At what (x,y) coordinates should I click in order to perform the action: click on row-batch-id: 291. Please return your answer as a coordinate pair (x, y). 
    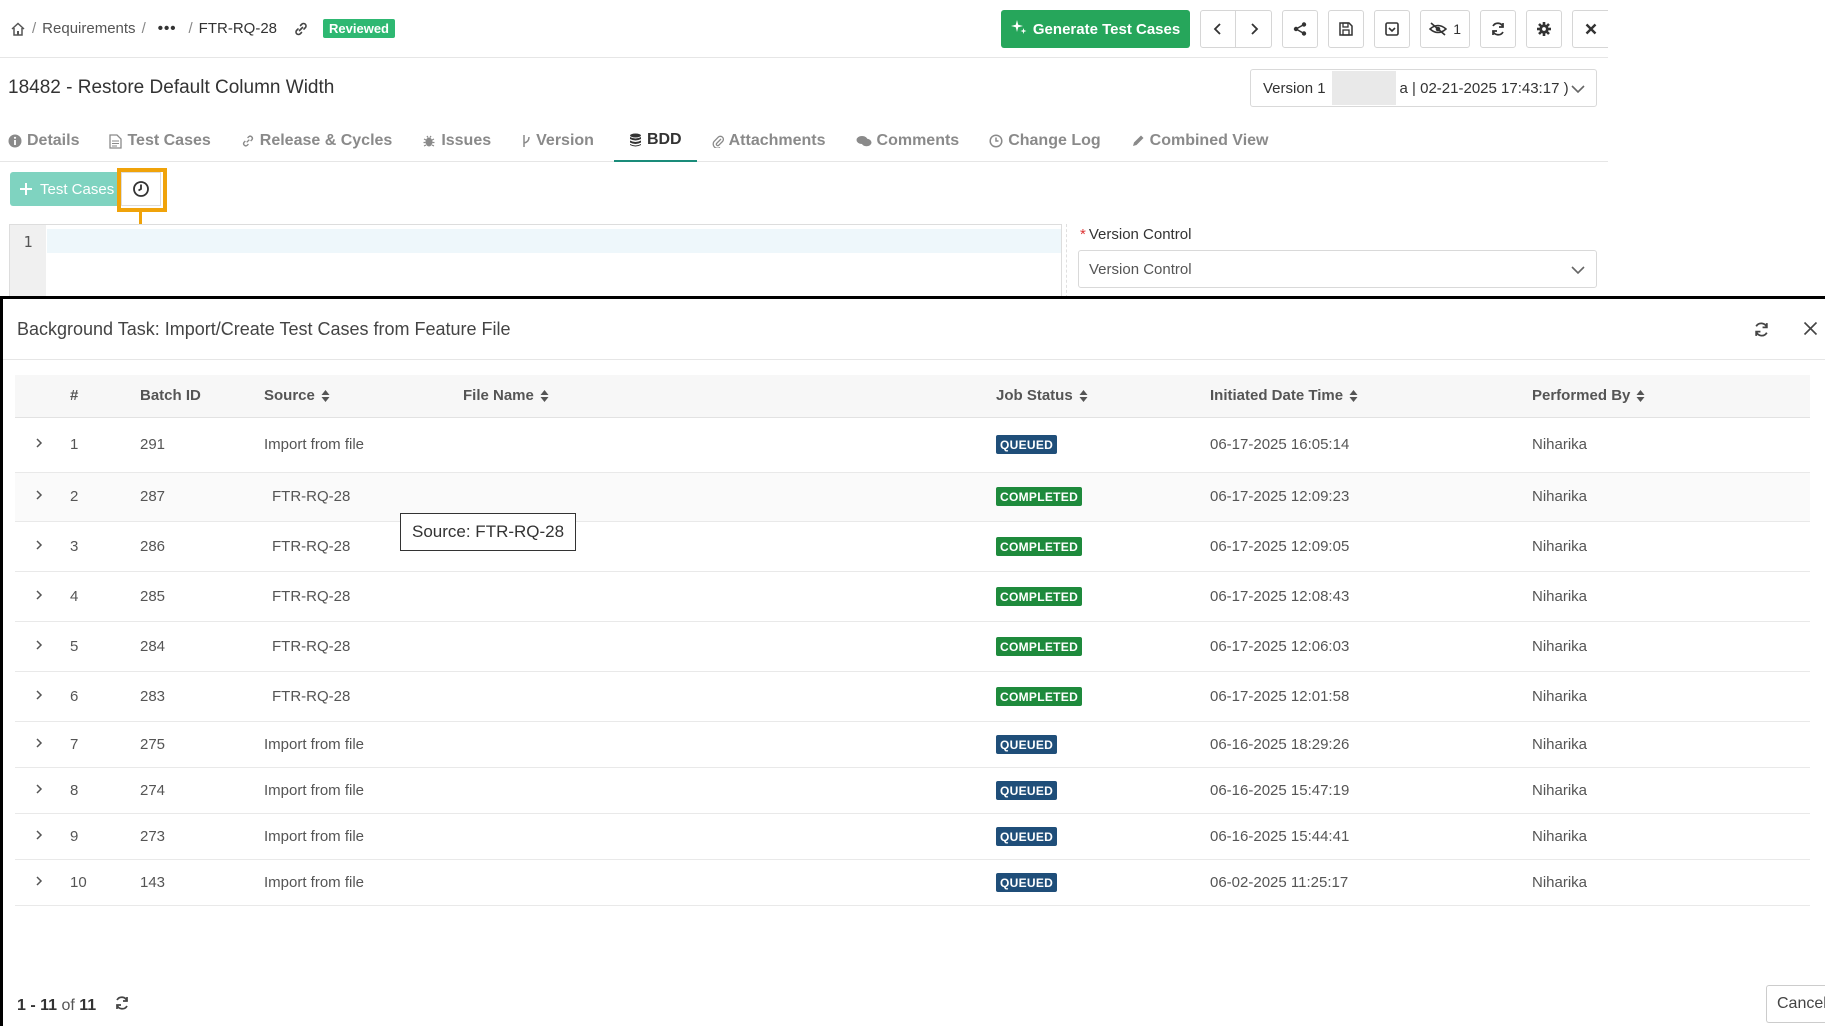
    Looking at the image, I should click on (202, 445).